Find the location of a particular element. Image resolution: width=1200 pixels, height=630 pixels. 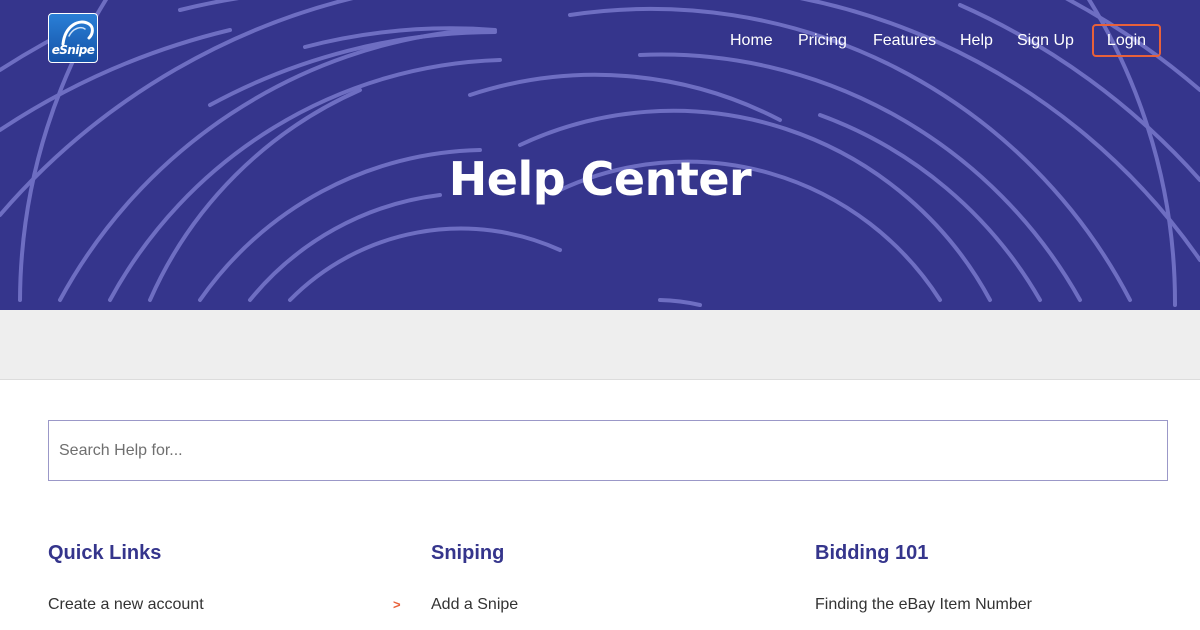

search-field is located at coordinates (608, 450).